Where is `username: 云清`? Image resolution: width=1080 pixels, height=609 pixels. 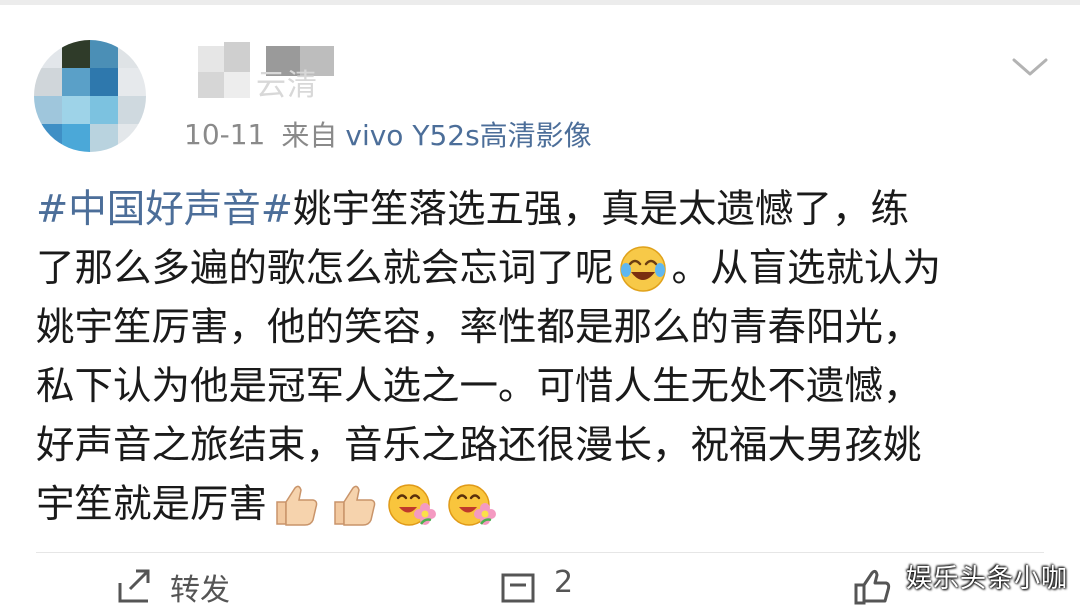
username: 云清 is located at coordinates (287, 85).